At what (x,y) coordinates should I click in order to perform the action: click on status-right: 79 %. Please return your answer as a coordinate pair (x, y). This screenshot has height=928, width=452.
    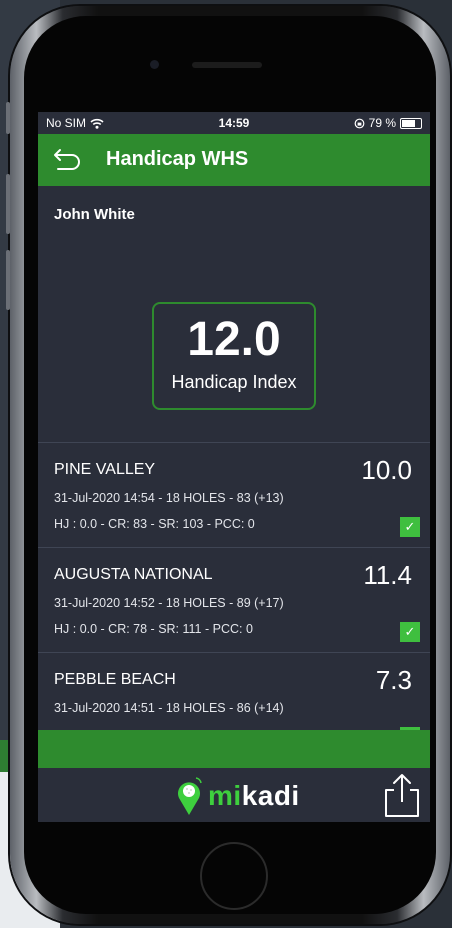
    Looking at the image, I should click on (388, 123).